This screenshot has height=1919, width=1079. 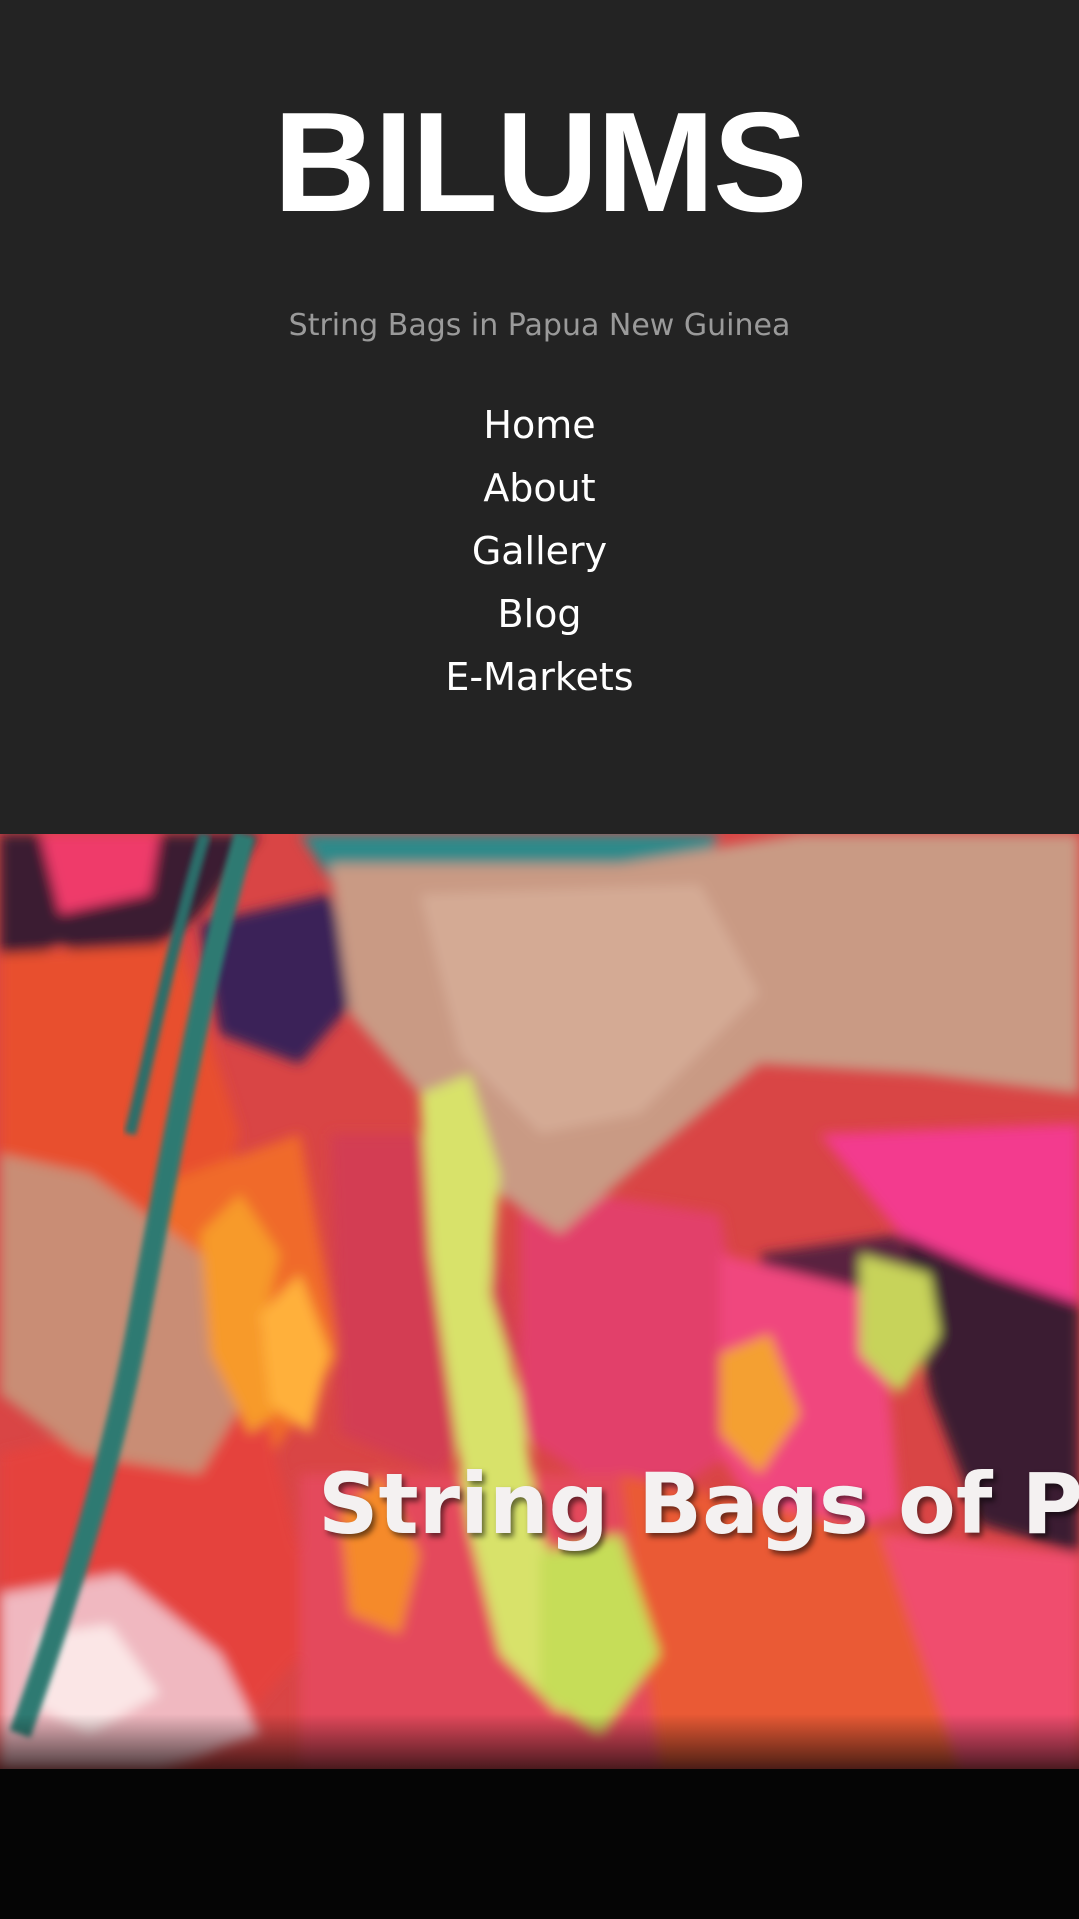 What do you see at coordinates (539, 325) in the screenshot?
I see `site-tagline: String Bags in Papua New Guinea` at bounding box center [539, 325].